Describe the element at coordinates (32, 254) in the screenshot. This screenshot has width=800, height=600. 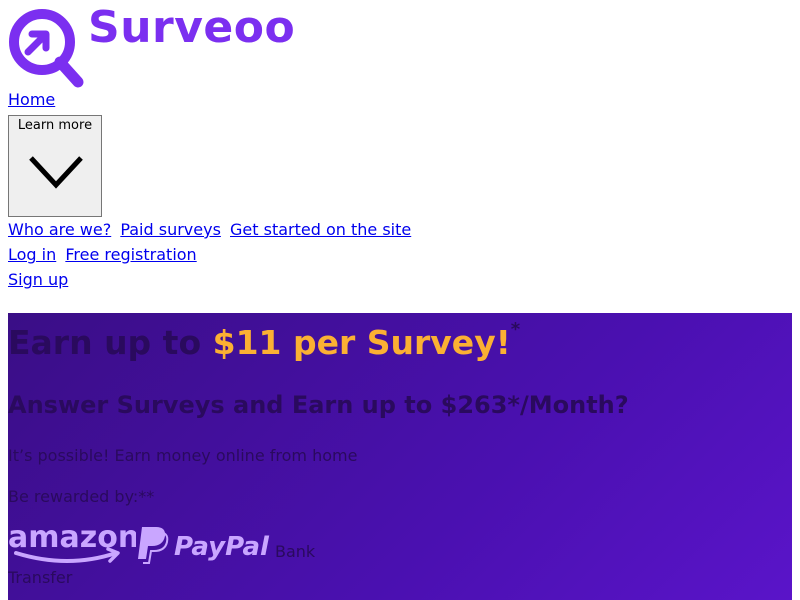
I see `nav-login-link: Log in` at that location.